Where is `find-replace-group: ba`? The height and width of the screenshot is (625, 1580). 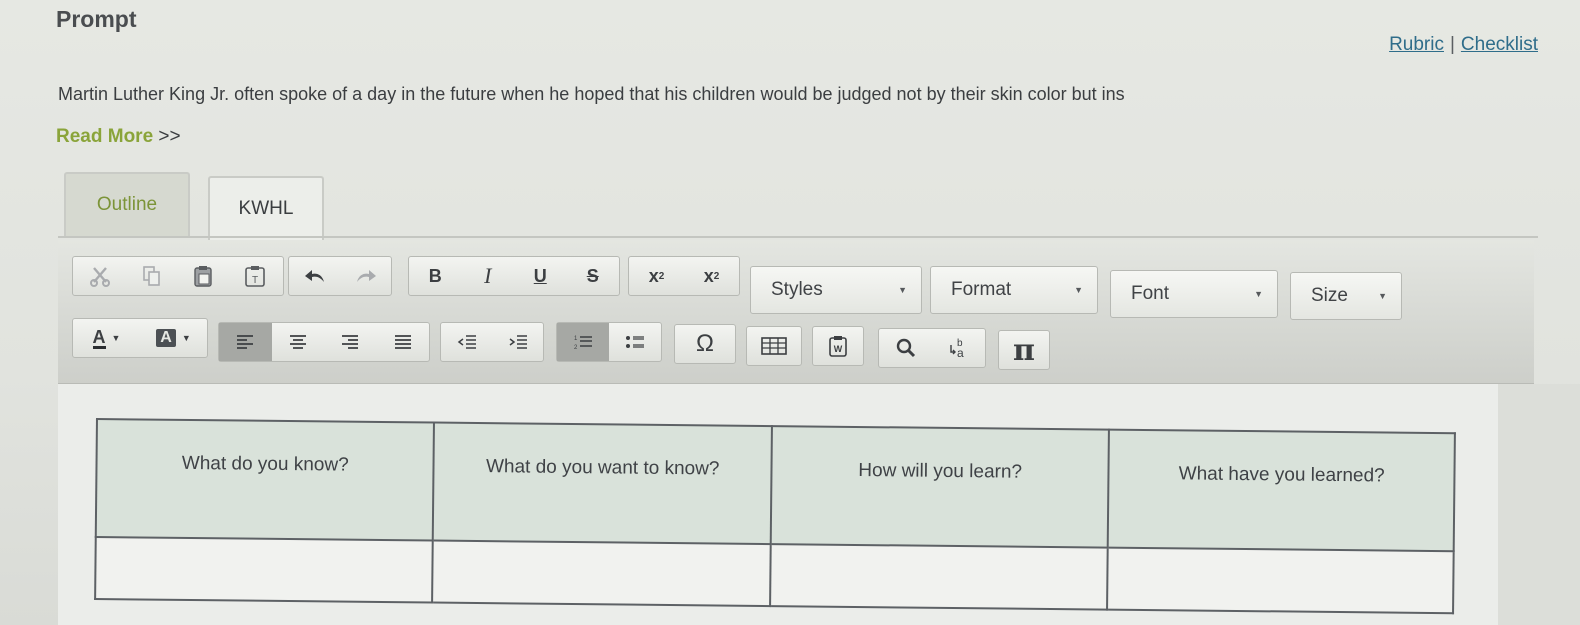
find-replace-group: ba is located at coordinates (932, 348).